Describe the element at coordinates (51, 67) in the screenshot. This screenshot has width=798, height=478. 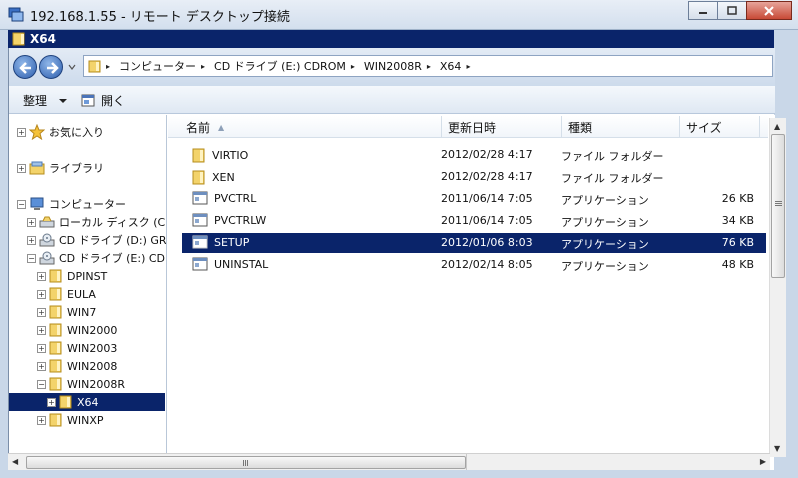
I see `forward-button` at that location.